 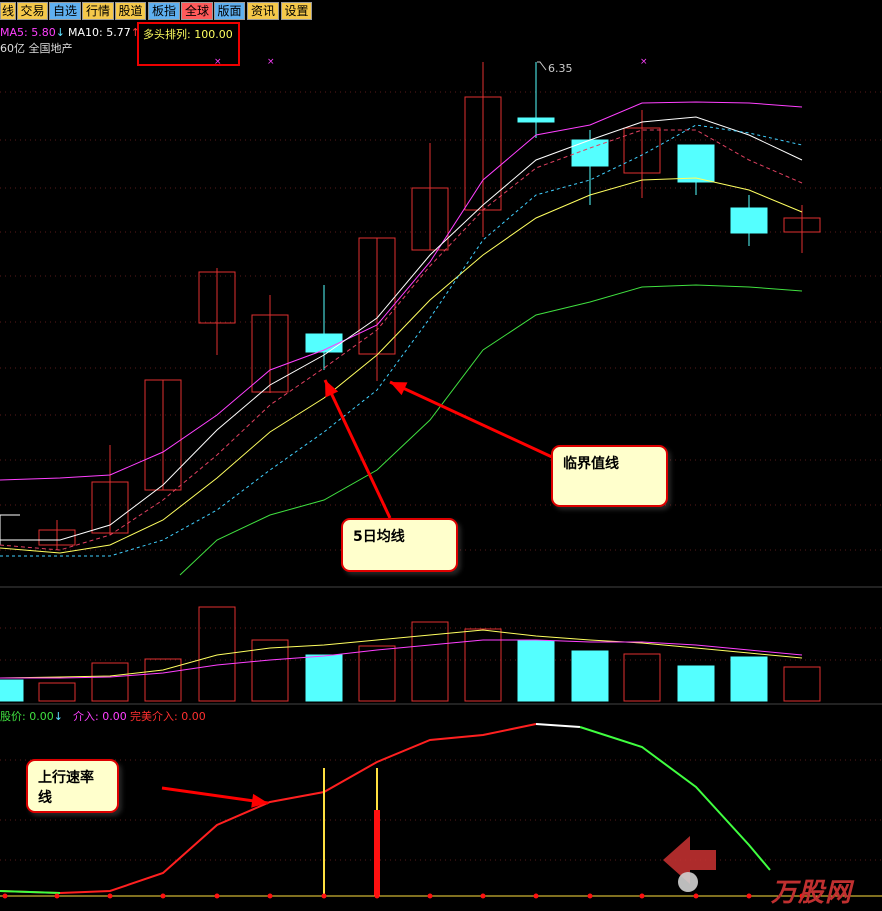 I want to click on callout-critical-line: 临界值线, so click(x=609, y=476).